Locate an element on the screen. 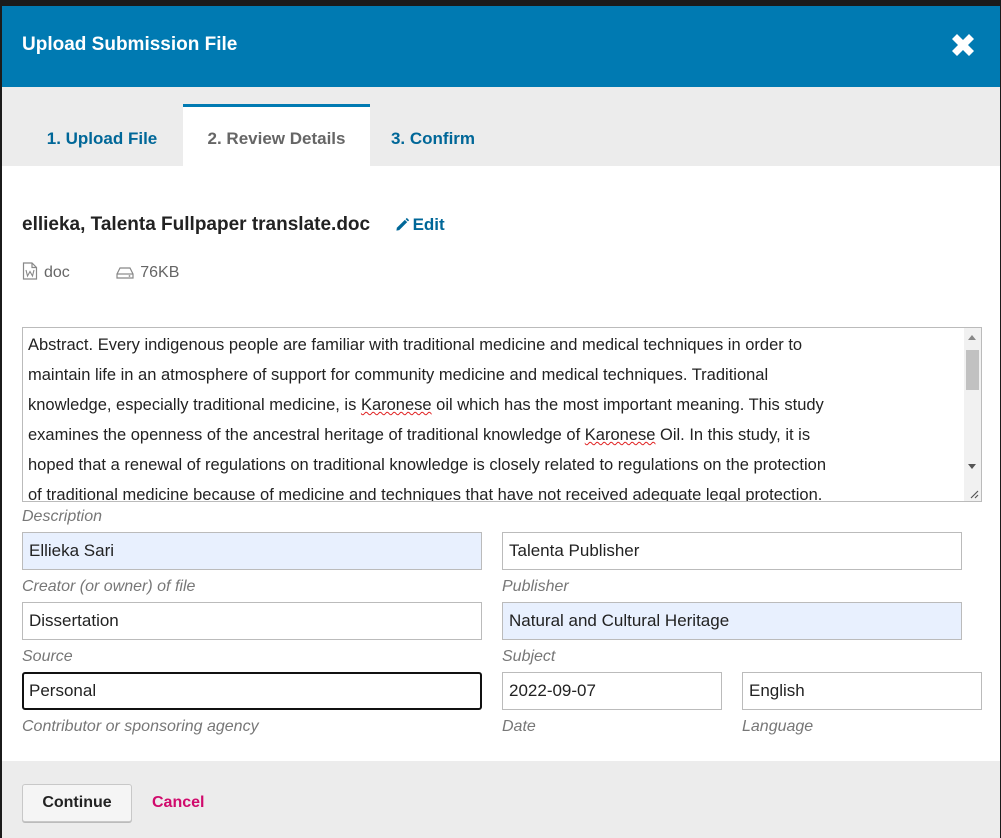 This screenshot has height=838, width=1001. resize-grip-icon is located at coordinates (974, 494).